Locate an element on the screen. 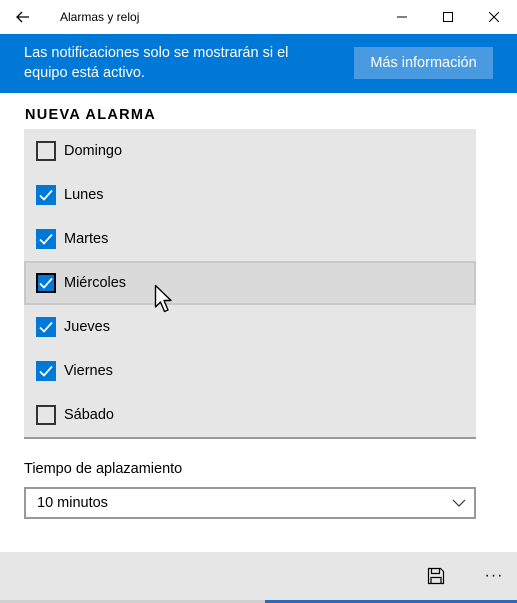 Image resolution: width=517 pixels, height=603 pixels. minimize-icon is located at coordinates (402, 17).